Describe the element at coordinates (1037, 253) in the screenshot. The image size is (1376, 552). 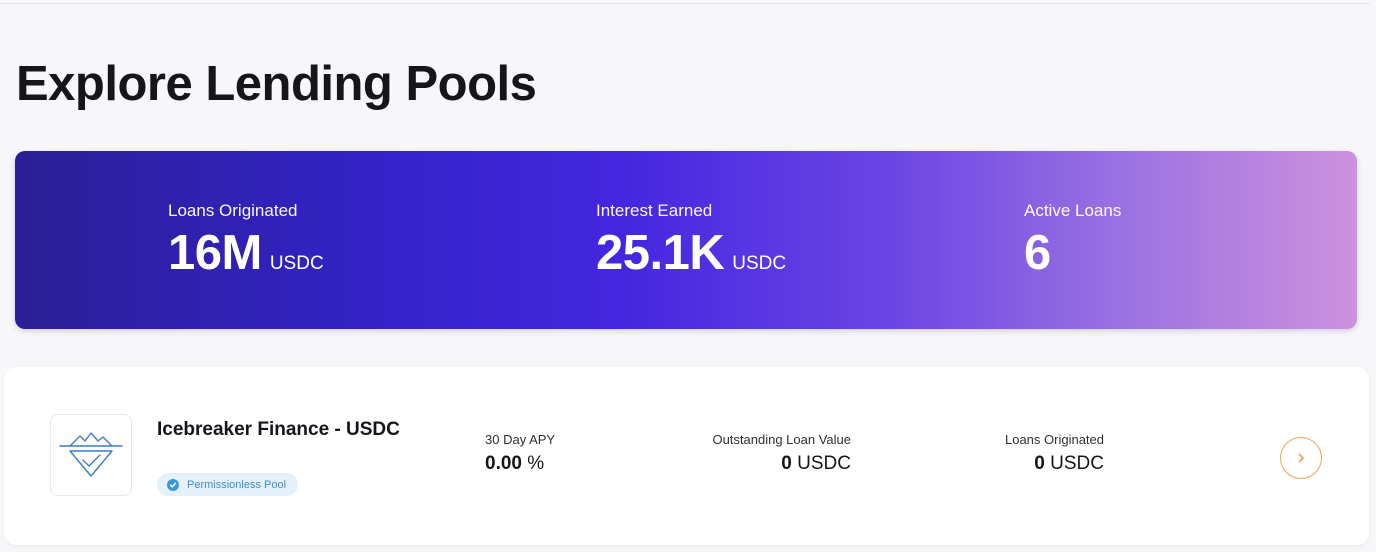
I see `stat-value: 6` at that location.